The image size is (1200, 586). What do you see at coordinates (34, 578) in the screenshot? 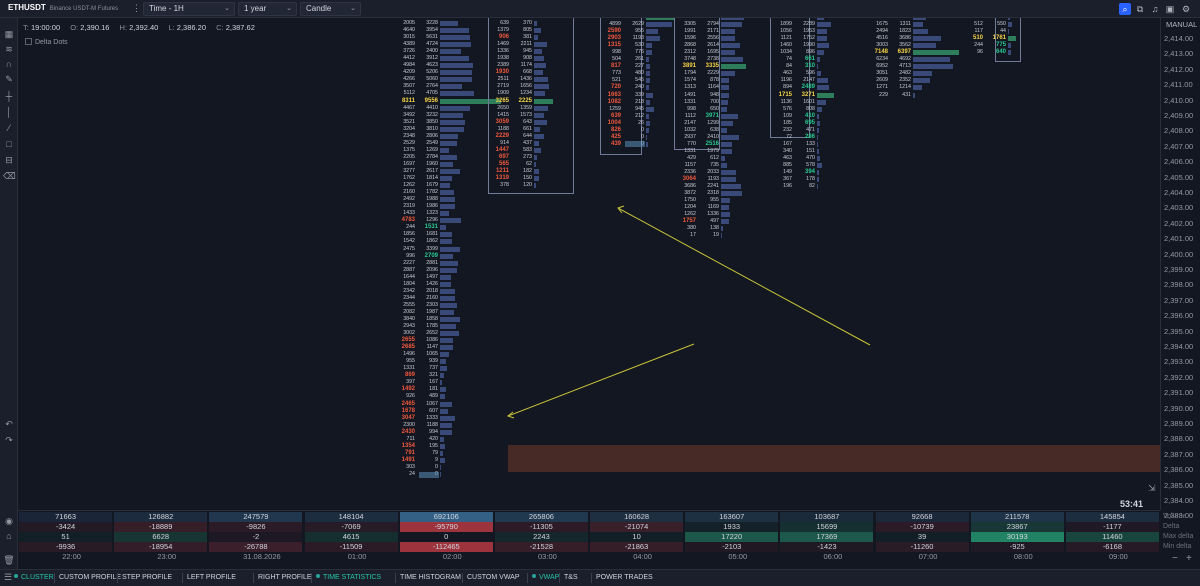
I see `tab-cluster: CLUSTER` at bounding box center [34, 578].